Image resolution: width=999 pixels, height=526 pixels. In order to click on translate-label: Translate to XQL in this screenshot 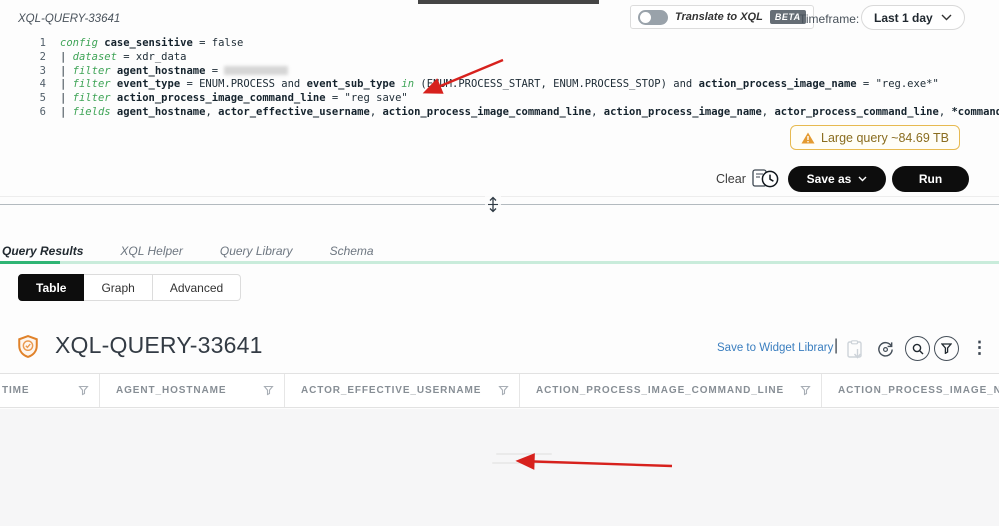, I will do `click(719, 17)`.